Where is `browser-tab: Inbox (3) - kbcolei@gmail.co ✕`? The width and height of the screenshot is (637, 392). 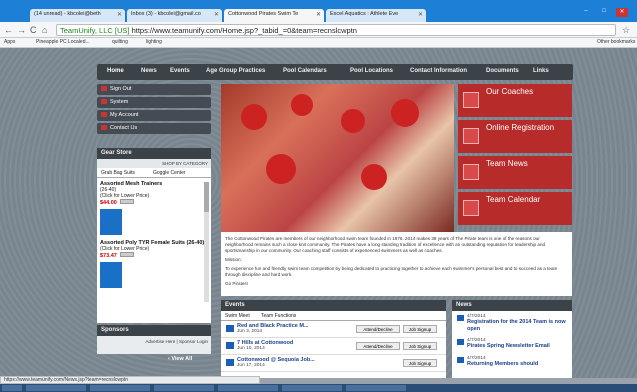
browser-tab: Inbox (3) - kbcolei@gmail.co ✕ is located at coordinates (174, 15).